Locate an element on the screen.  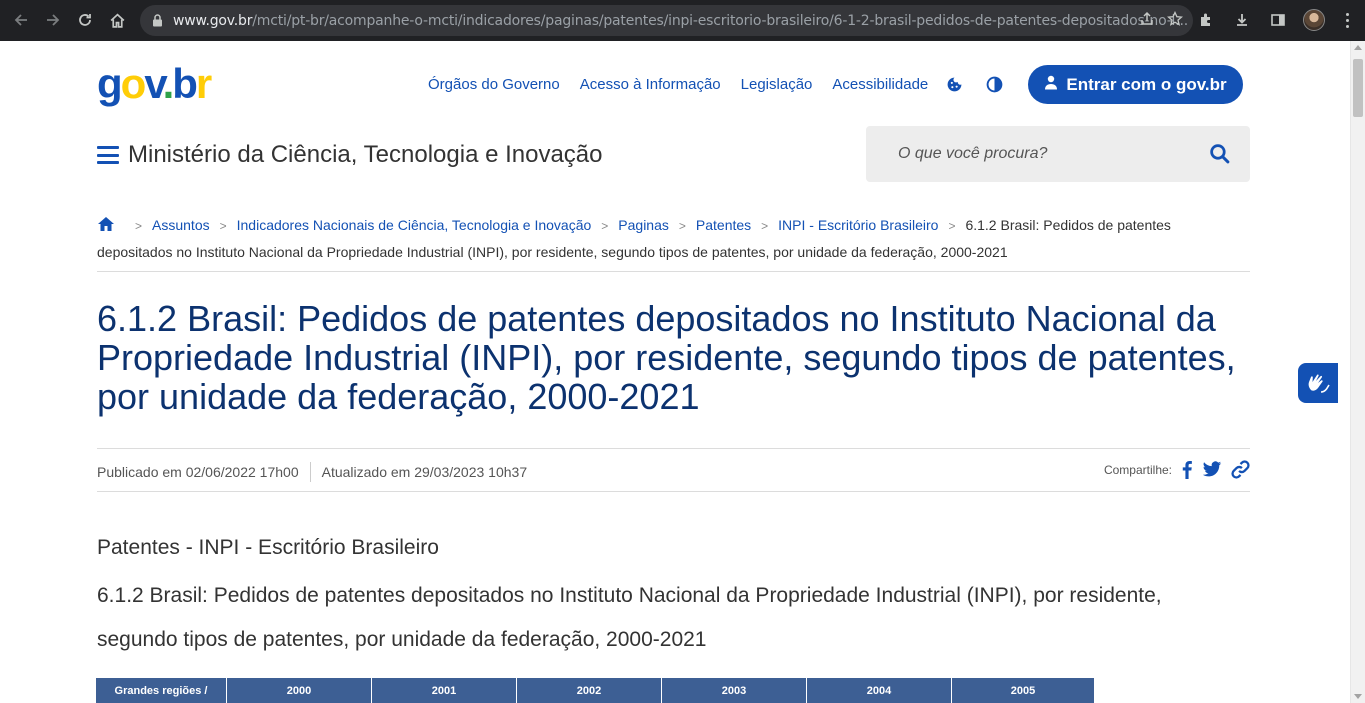
link-orgaos-do-governo: Órgãos do Governo is located at coordinates (494, 84).